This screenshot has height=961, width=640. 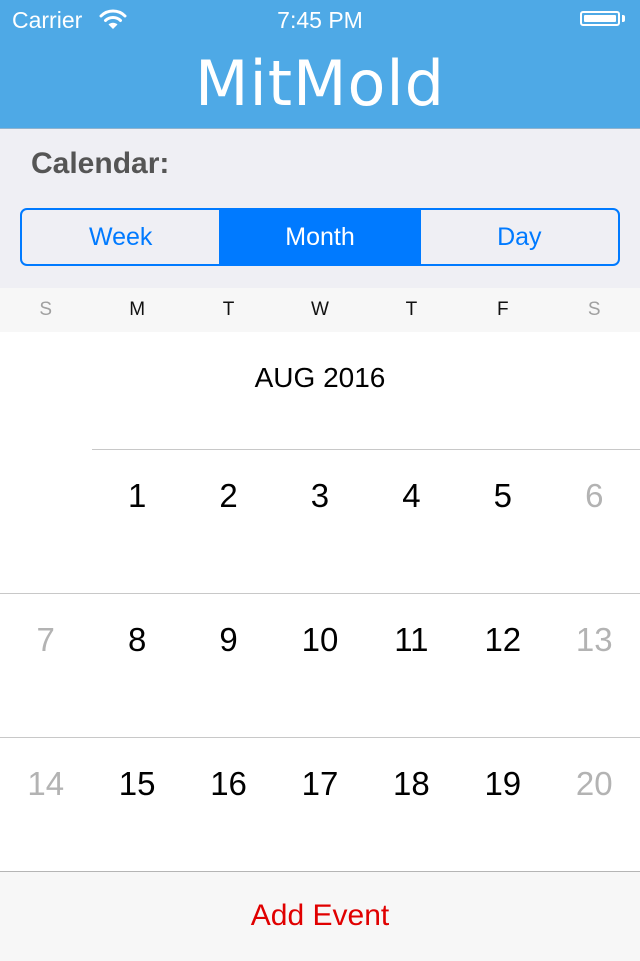 I want to click on clock: 7:45 PM, so click(x=320, y=20).